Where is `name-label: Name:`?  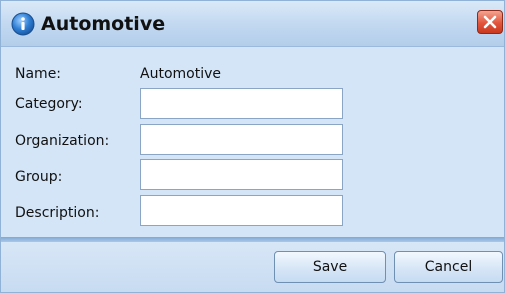
name-label: Name: is located at coordinates (38, 74).